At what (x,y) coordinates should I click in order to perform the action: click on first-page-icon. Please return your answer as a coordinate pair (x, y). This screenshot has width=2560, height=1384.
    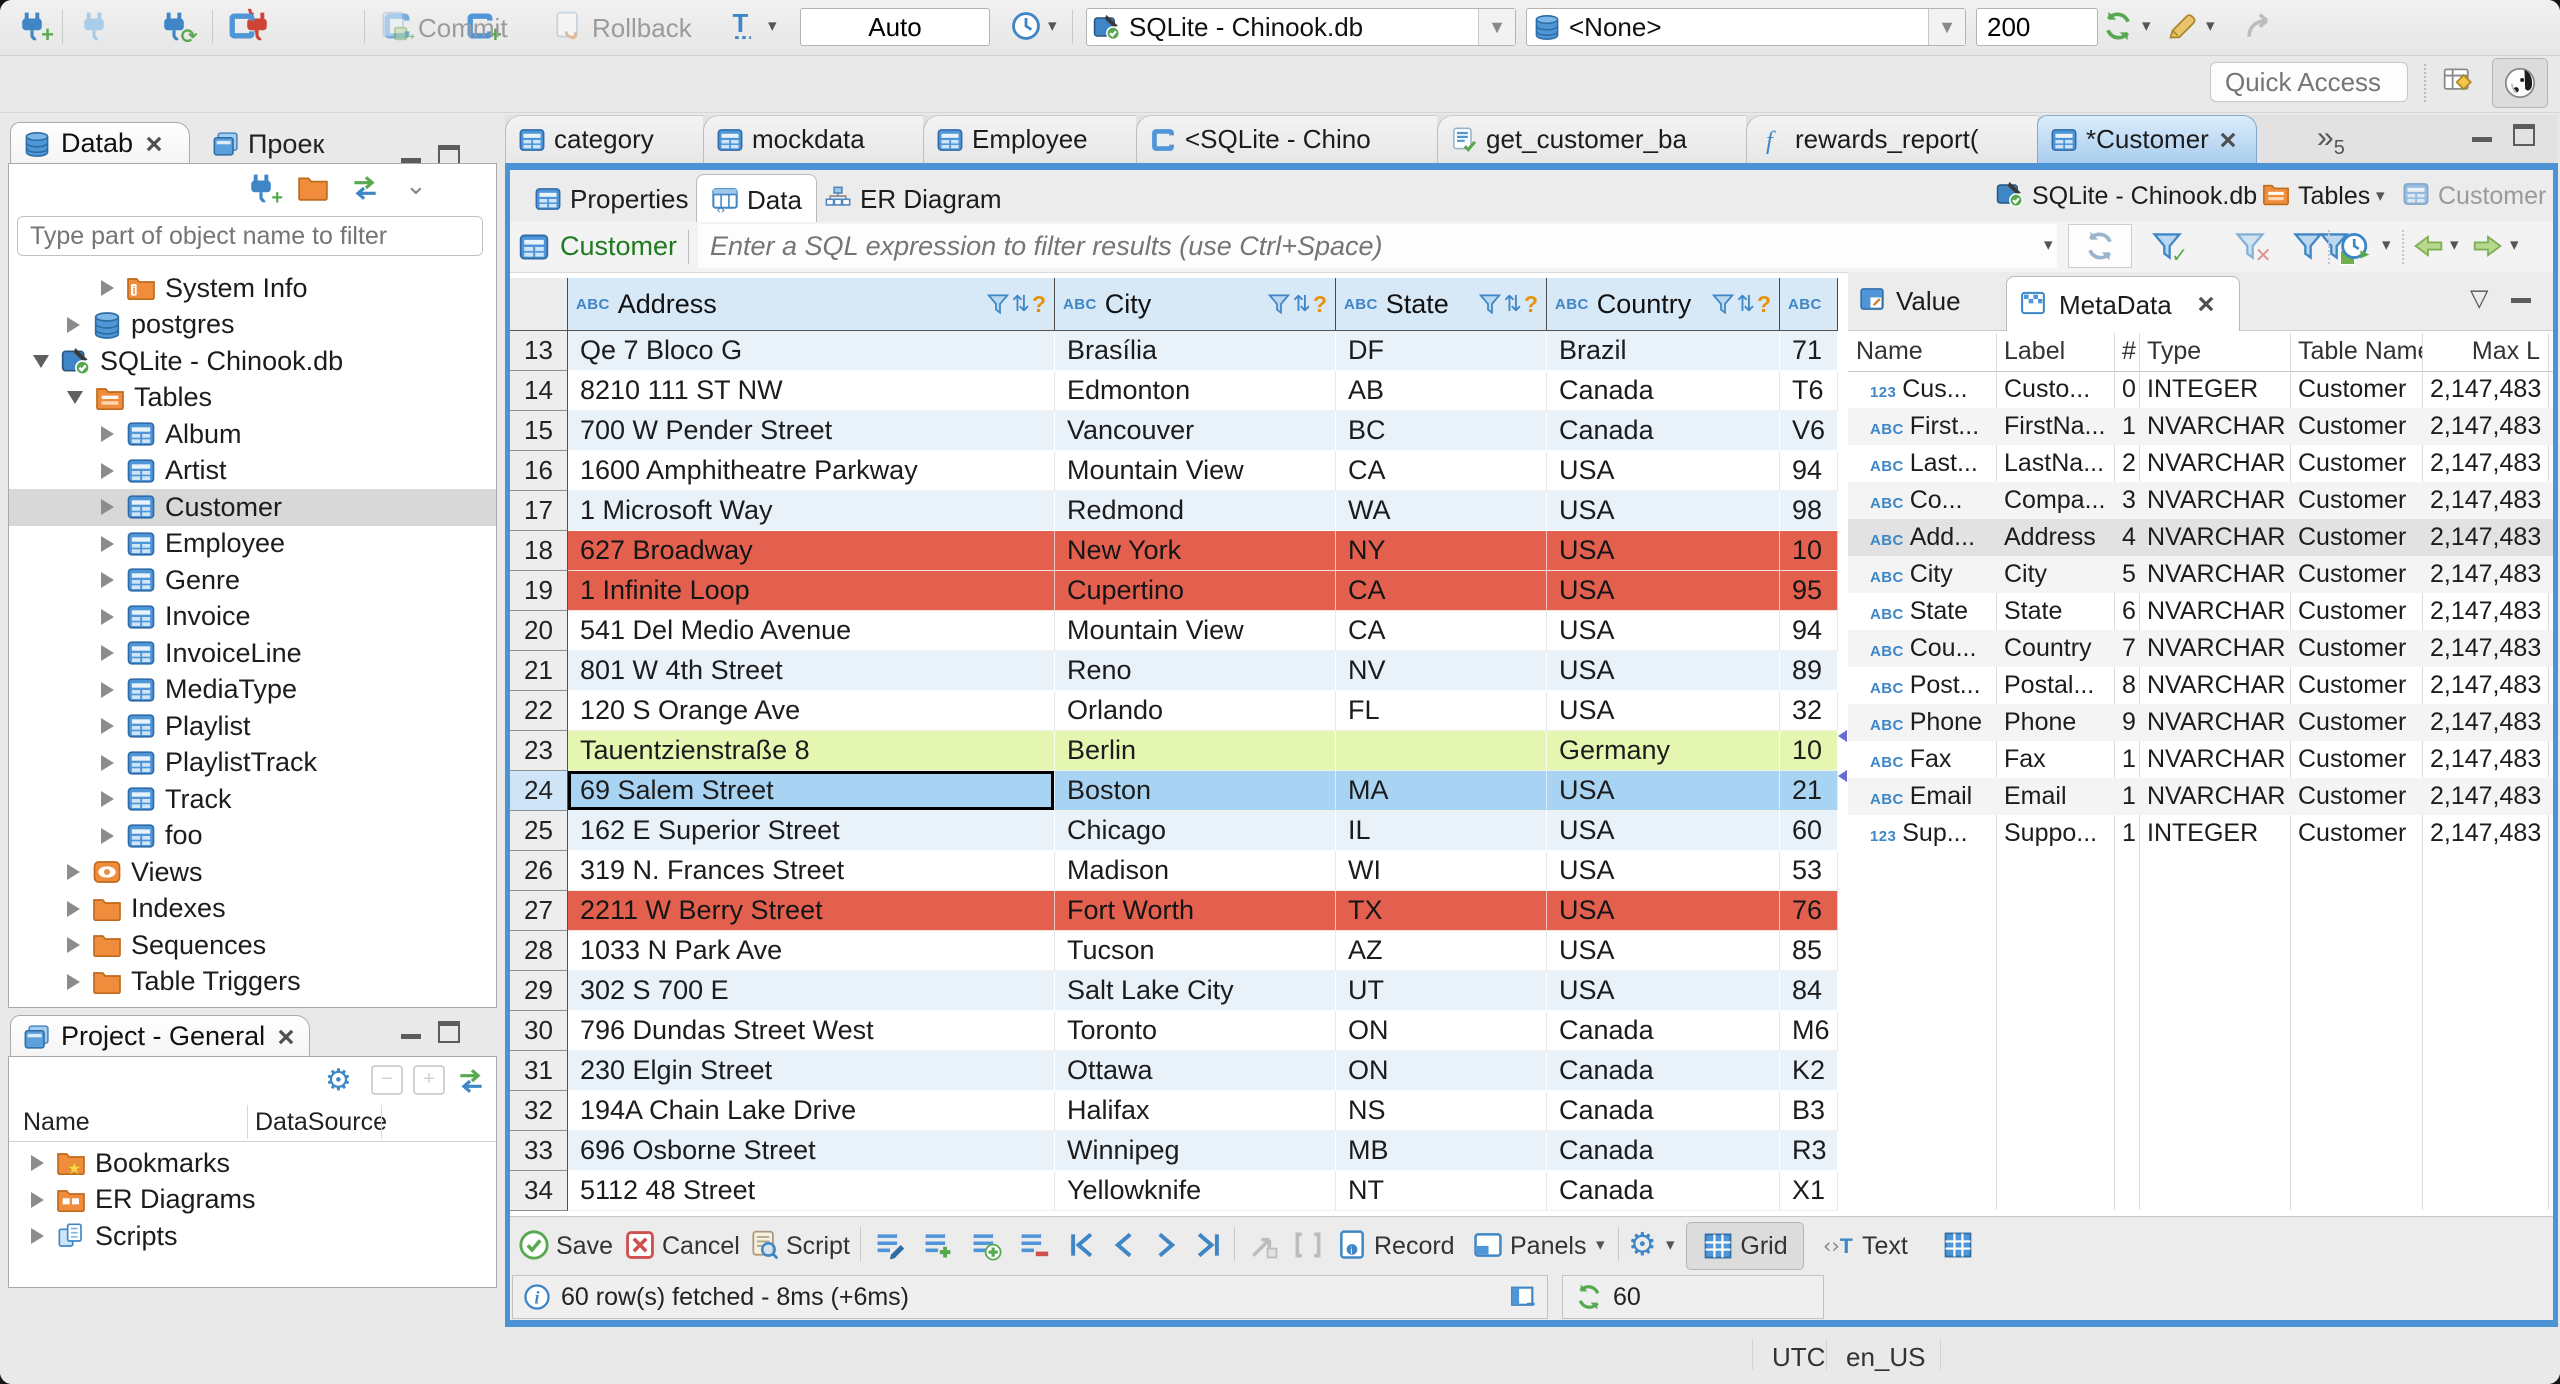
    Looking at the image, I should click on (1082, 1245).